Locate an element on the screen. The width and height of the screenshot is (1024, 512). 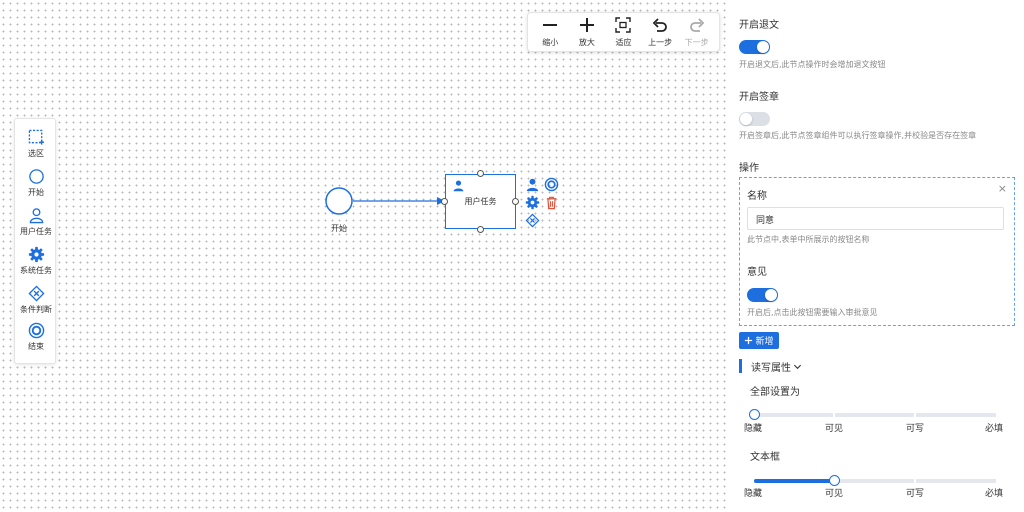
zoom-in-button: 放大 is located at coordinates (587, 32).